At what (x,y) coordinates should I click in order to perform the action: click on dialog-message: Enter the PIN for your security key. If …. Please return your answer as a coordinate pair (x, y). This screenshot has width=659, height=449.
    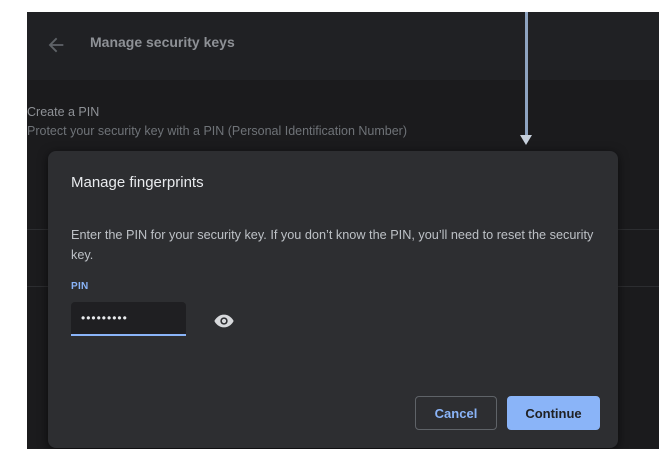
    Looking at the image, I should click on (332, 245).